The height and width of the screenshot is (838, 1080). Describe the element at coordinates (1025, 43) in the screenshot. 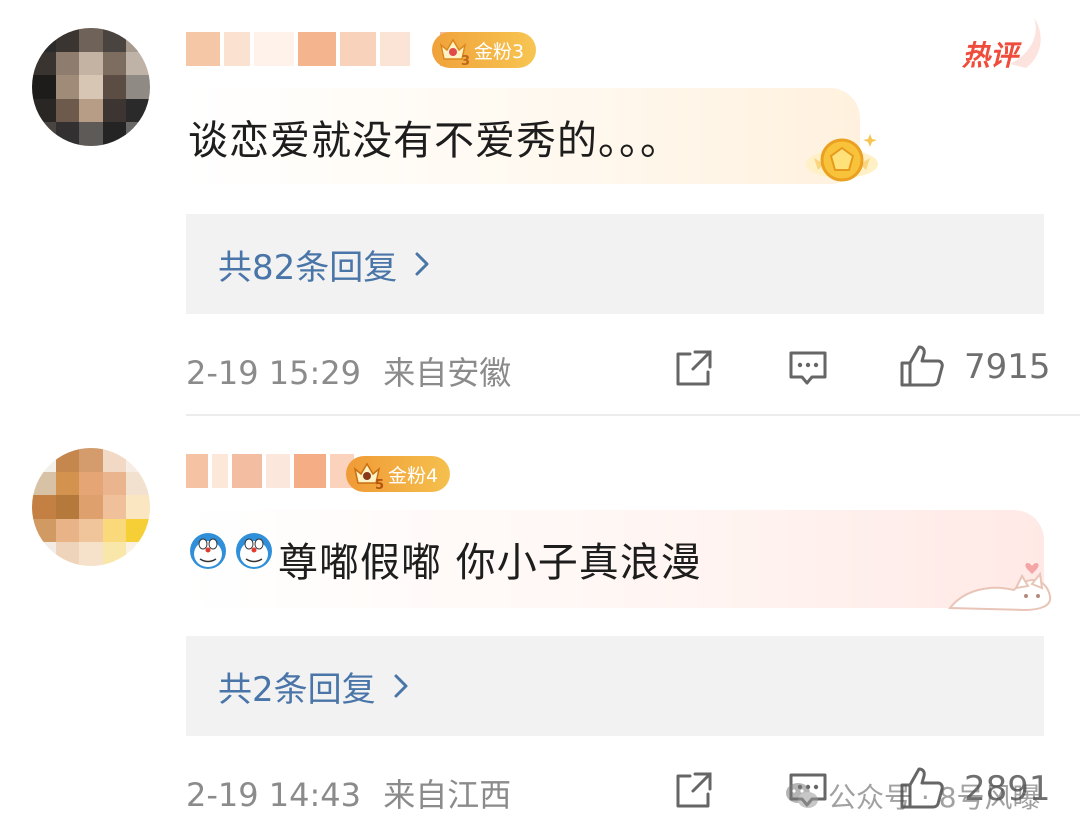

I see `flame-decoration-icon` at that location.